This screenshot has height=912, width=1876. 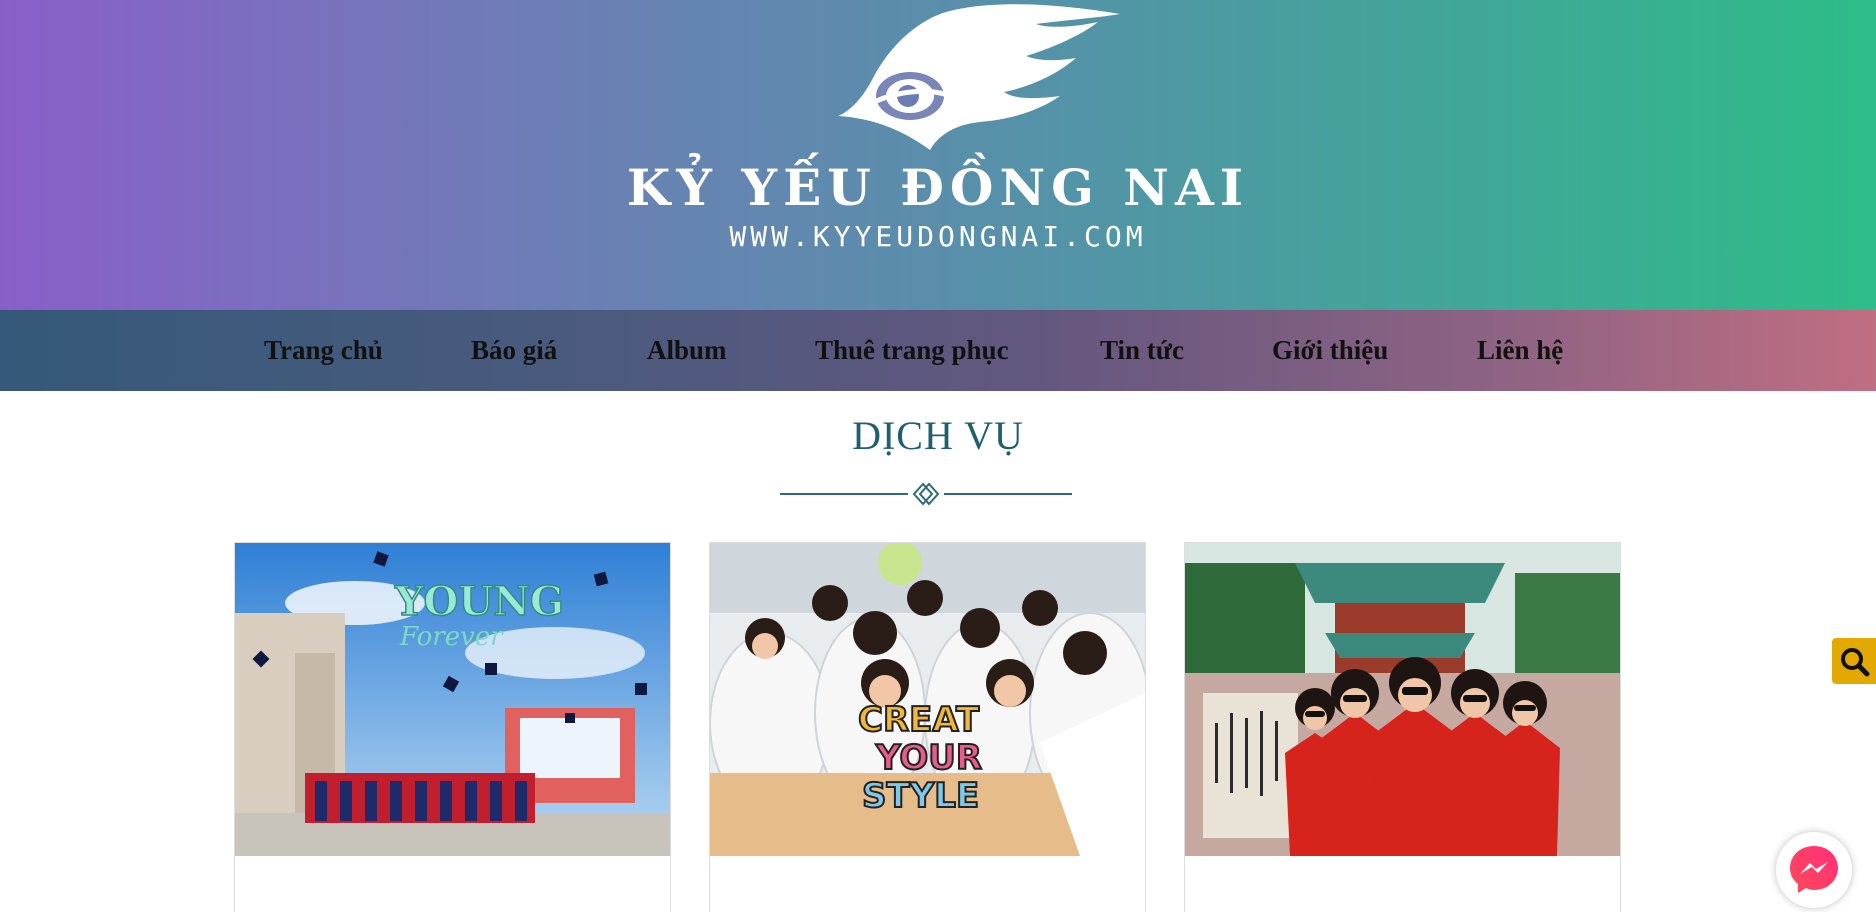 What do you see at coordinates (919, 720) in the screenshot?
I see `photo-text-creat: CREAT` at bounding box center [919, 720].